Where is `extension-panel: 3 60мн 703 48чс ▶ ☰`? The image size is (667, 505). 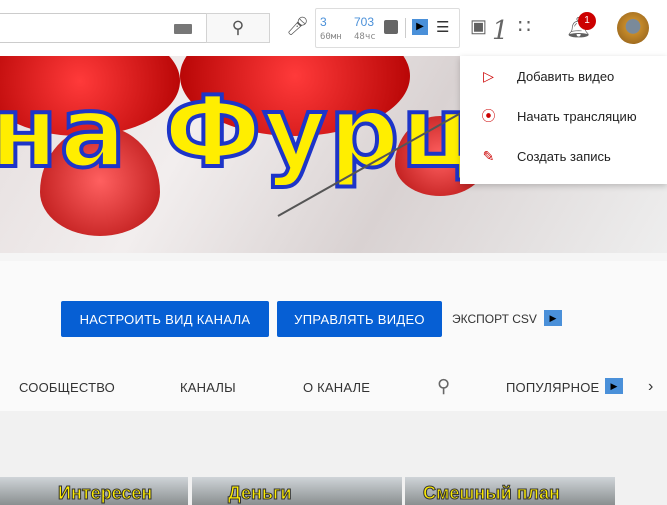 extension-panel: 3 60мн 703 48чс ▶ ☰ is located at coordinates (387, 28).